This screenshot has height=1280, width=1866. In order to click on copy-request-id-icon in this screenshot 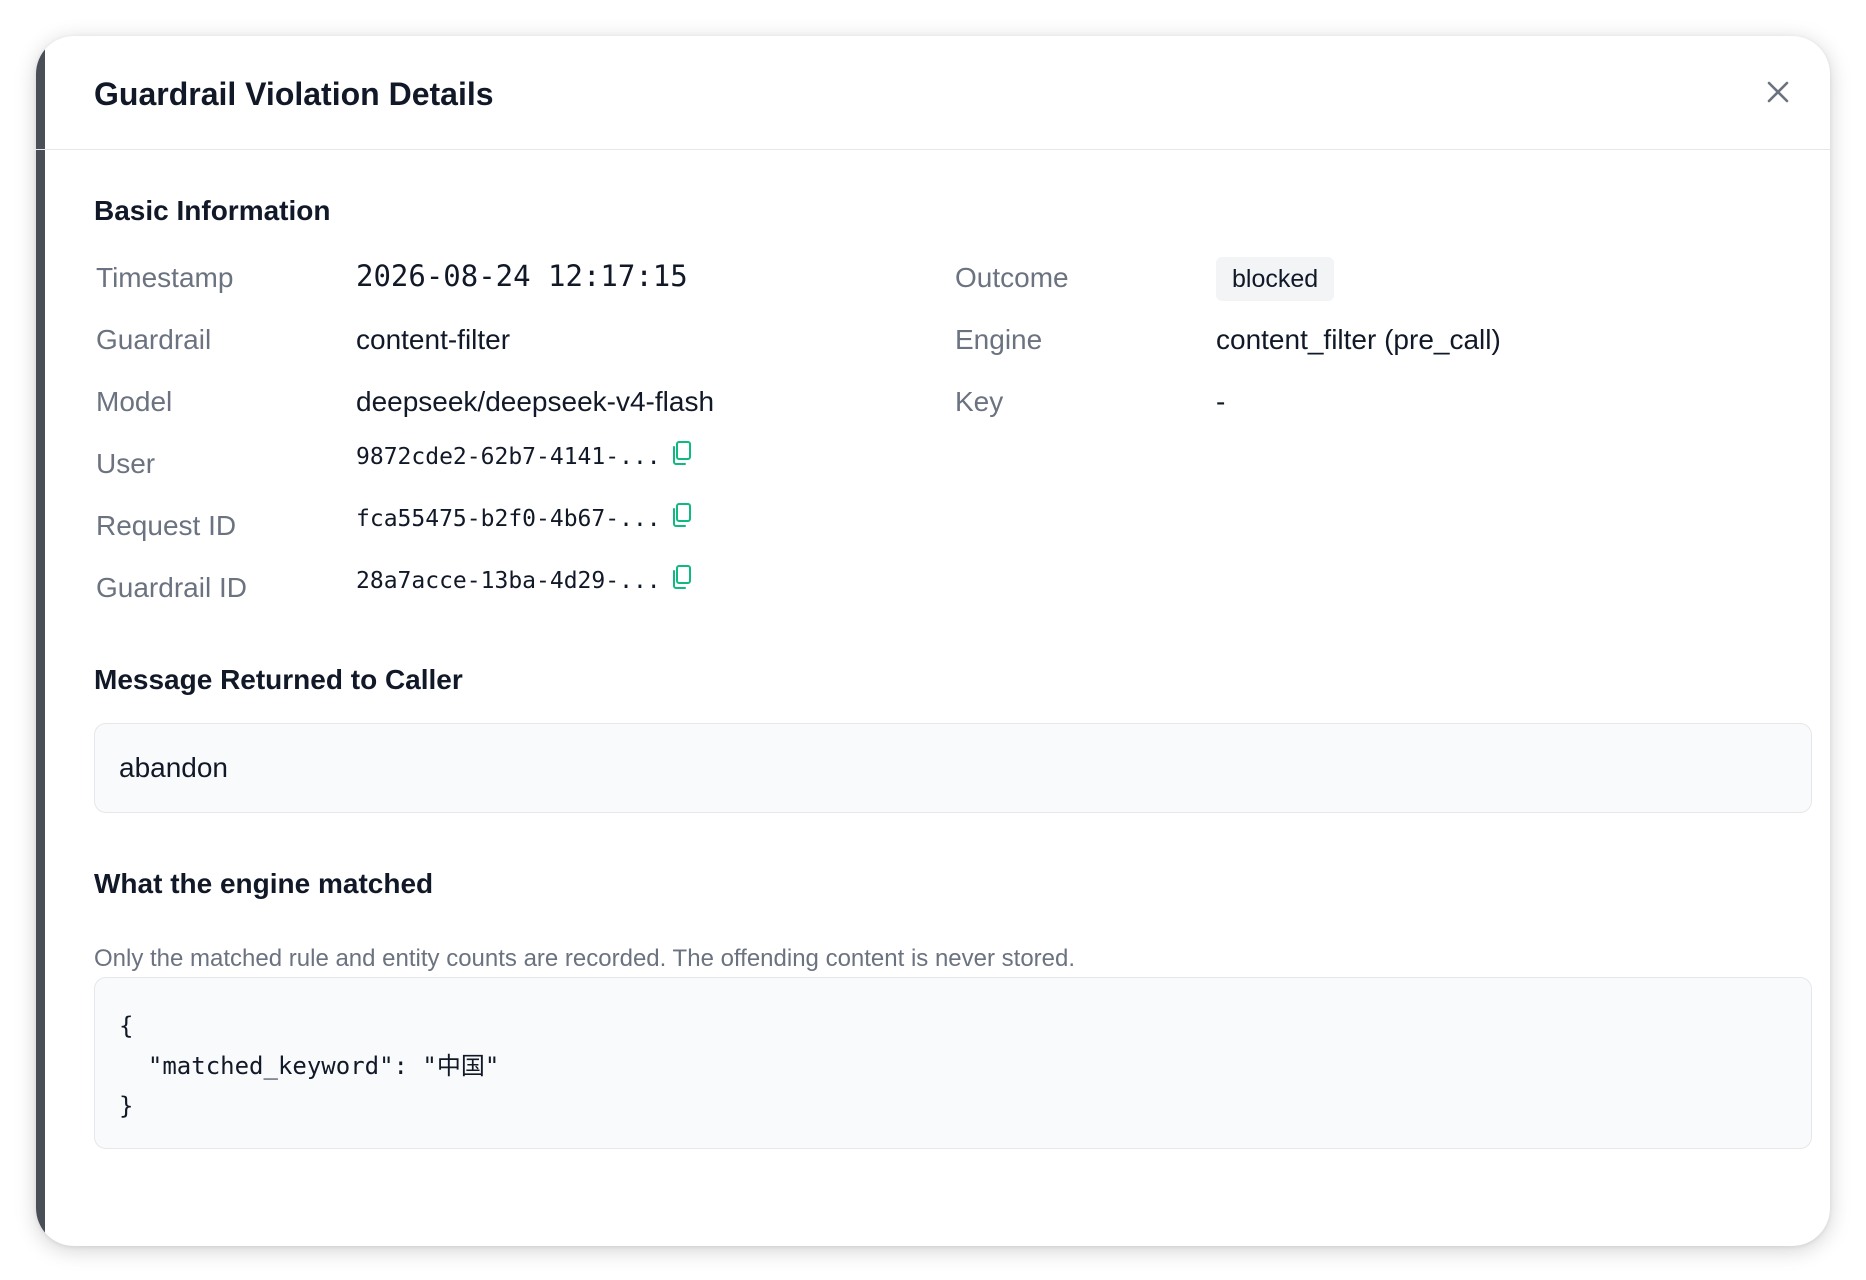, I will do `click(682, 522)`.